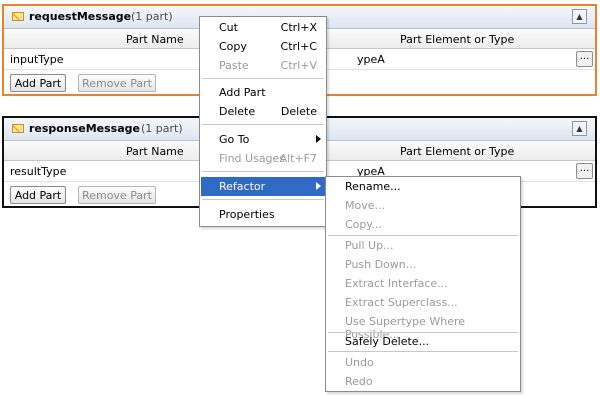  Describe the element at coordinates (237, 111) in the screenshot. I see `menu-item-label: Delete` at that location.